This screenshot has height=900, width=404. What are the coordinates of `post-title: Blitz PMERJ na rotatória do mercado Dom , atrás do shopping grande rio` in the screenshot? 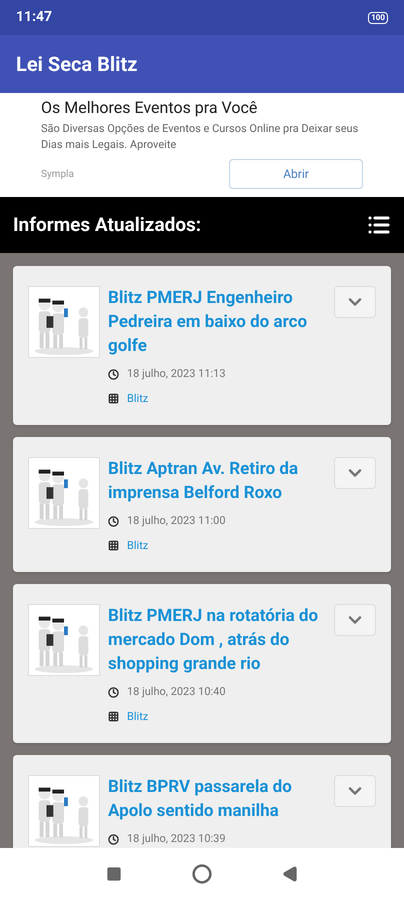 It's located at (217, 640).